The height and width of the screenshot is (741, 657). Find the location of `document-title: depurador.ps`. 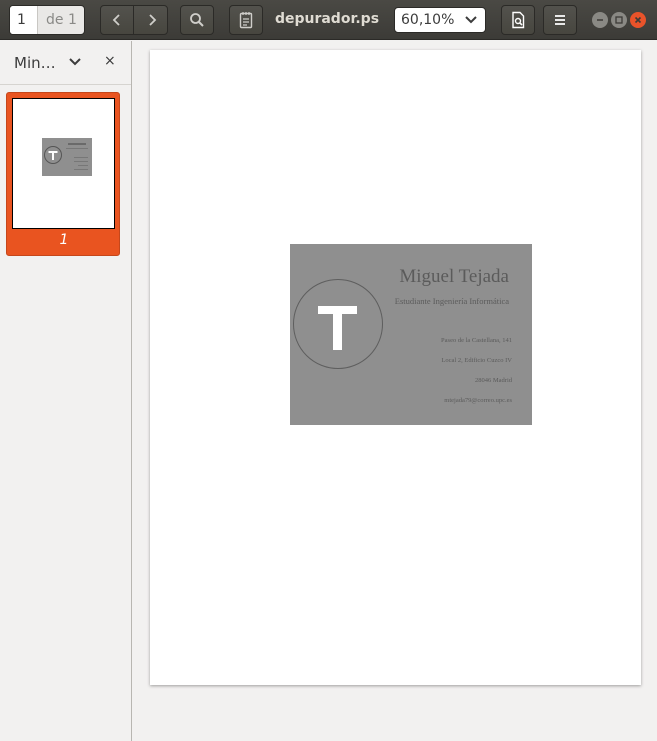

document-title: depurador.ps is located at coordinates (327, 19).